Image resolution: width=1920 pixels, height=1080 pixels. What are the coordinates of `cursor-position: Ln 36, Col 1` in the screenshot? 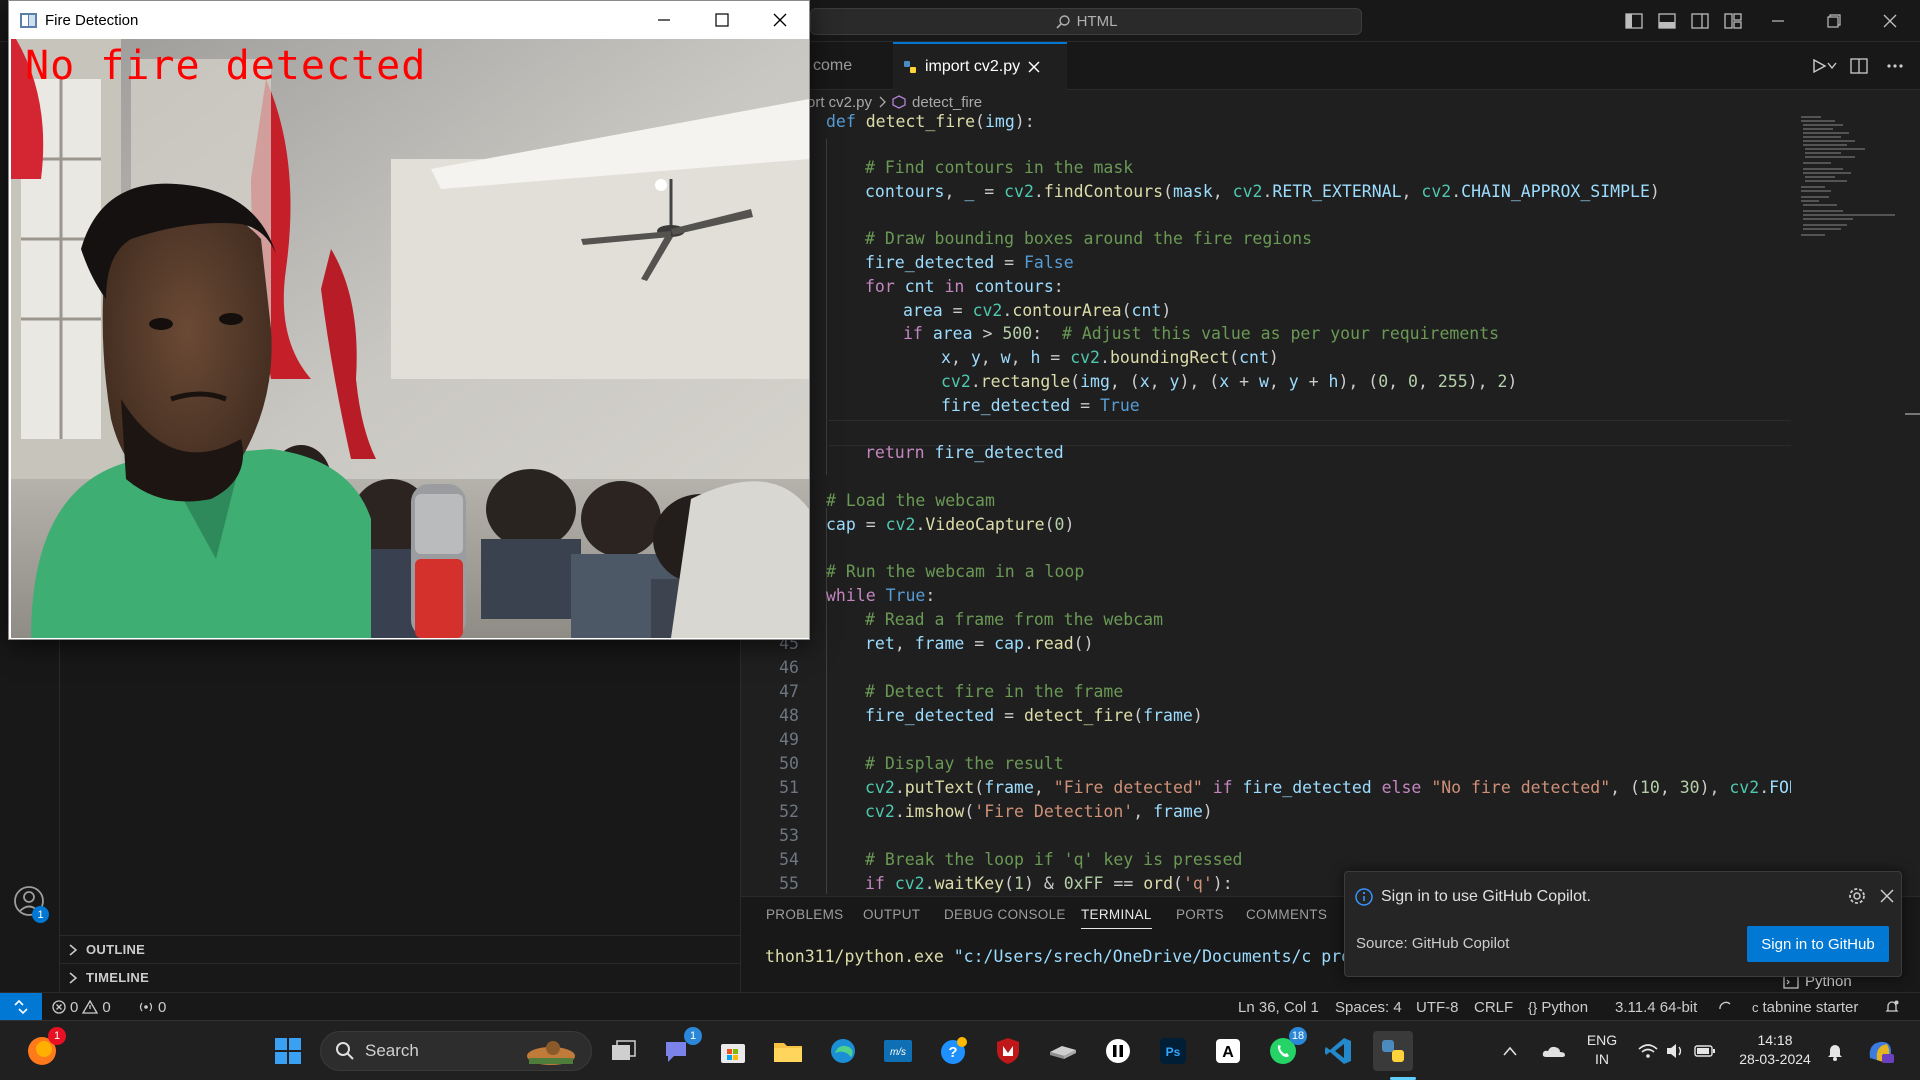 It's located at (1278, 1007).